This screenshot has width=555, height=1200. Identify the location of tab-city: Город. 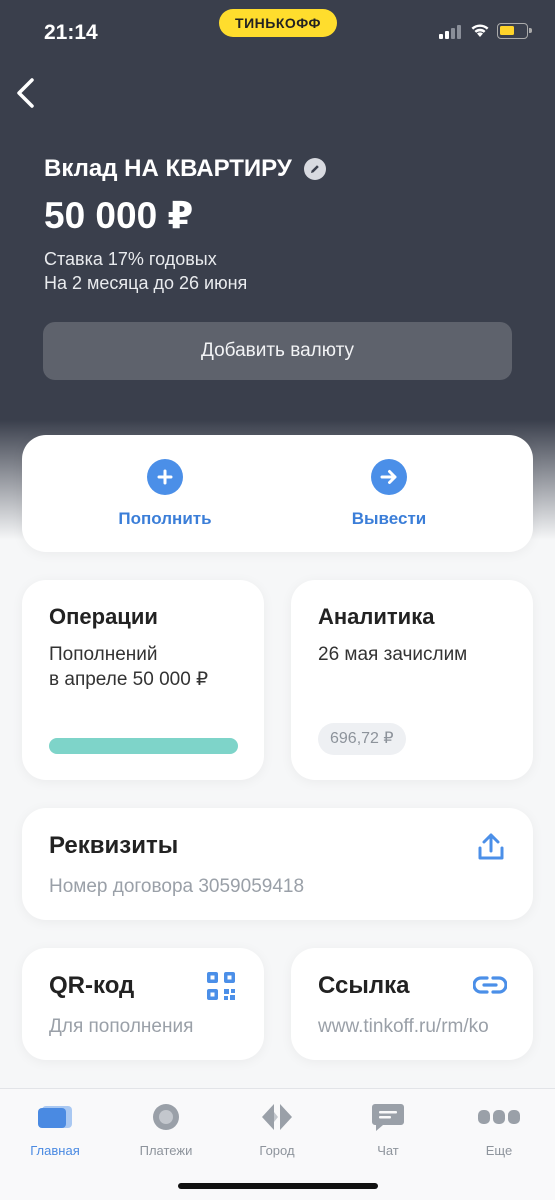
(277, 1129).